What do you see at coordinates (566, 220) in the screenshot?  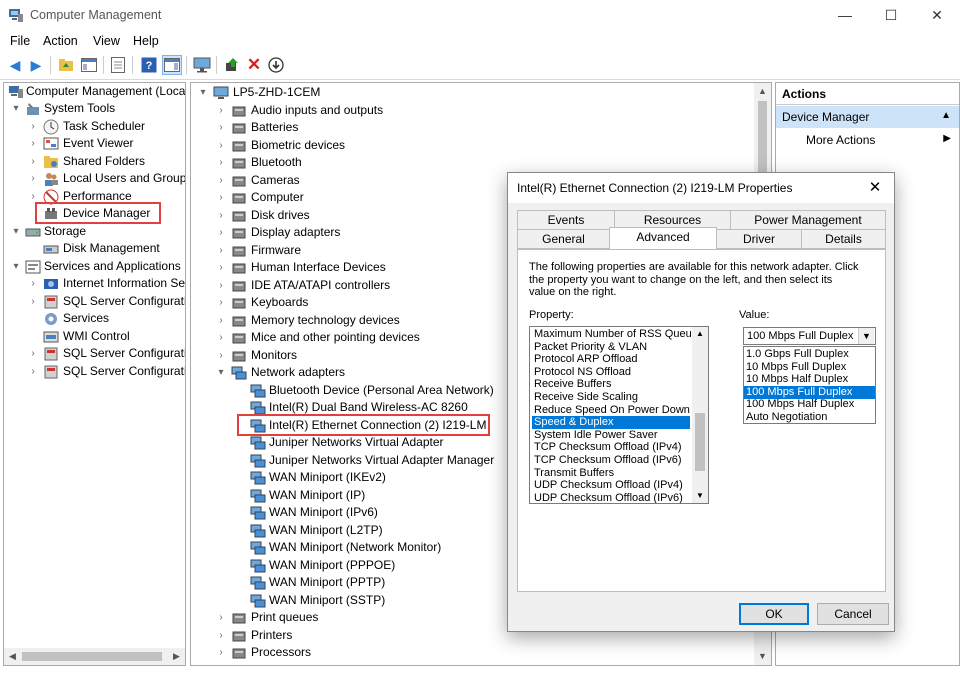 I see `tab-events: Events` at bounding box center [566, 220].